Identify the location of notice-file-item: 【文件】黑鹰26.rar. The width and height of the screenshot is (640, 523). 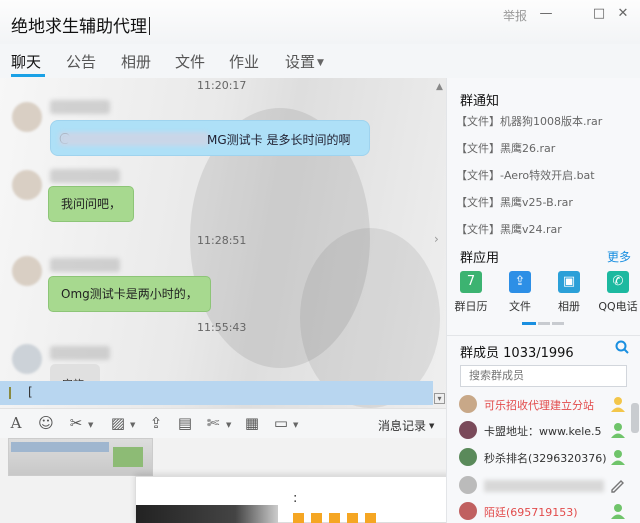
(505, 148).